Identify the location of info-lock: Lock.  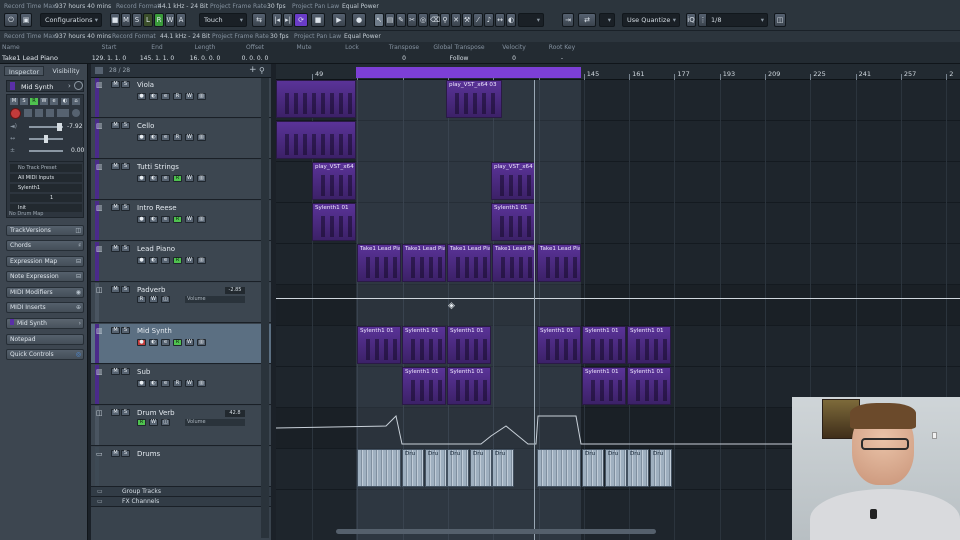
(352, 49).